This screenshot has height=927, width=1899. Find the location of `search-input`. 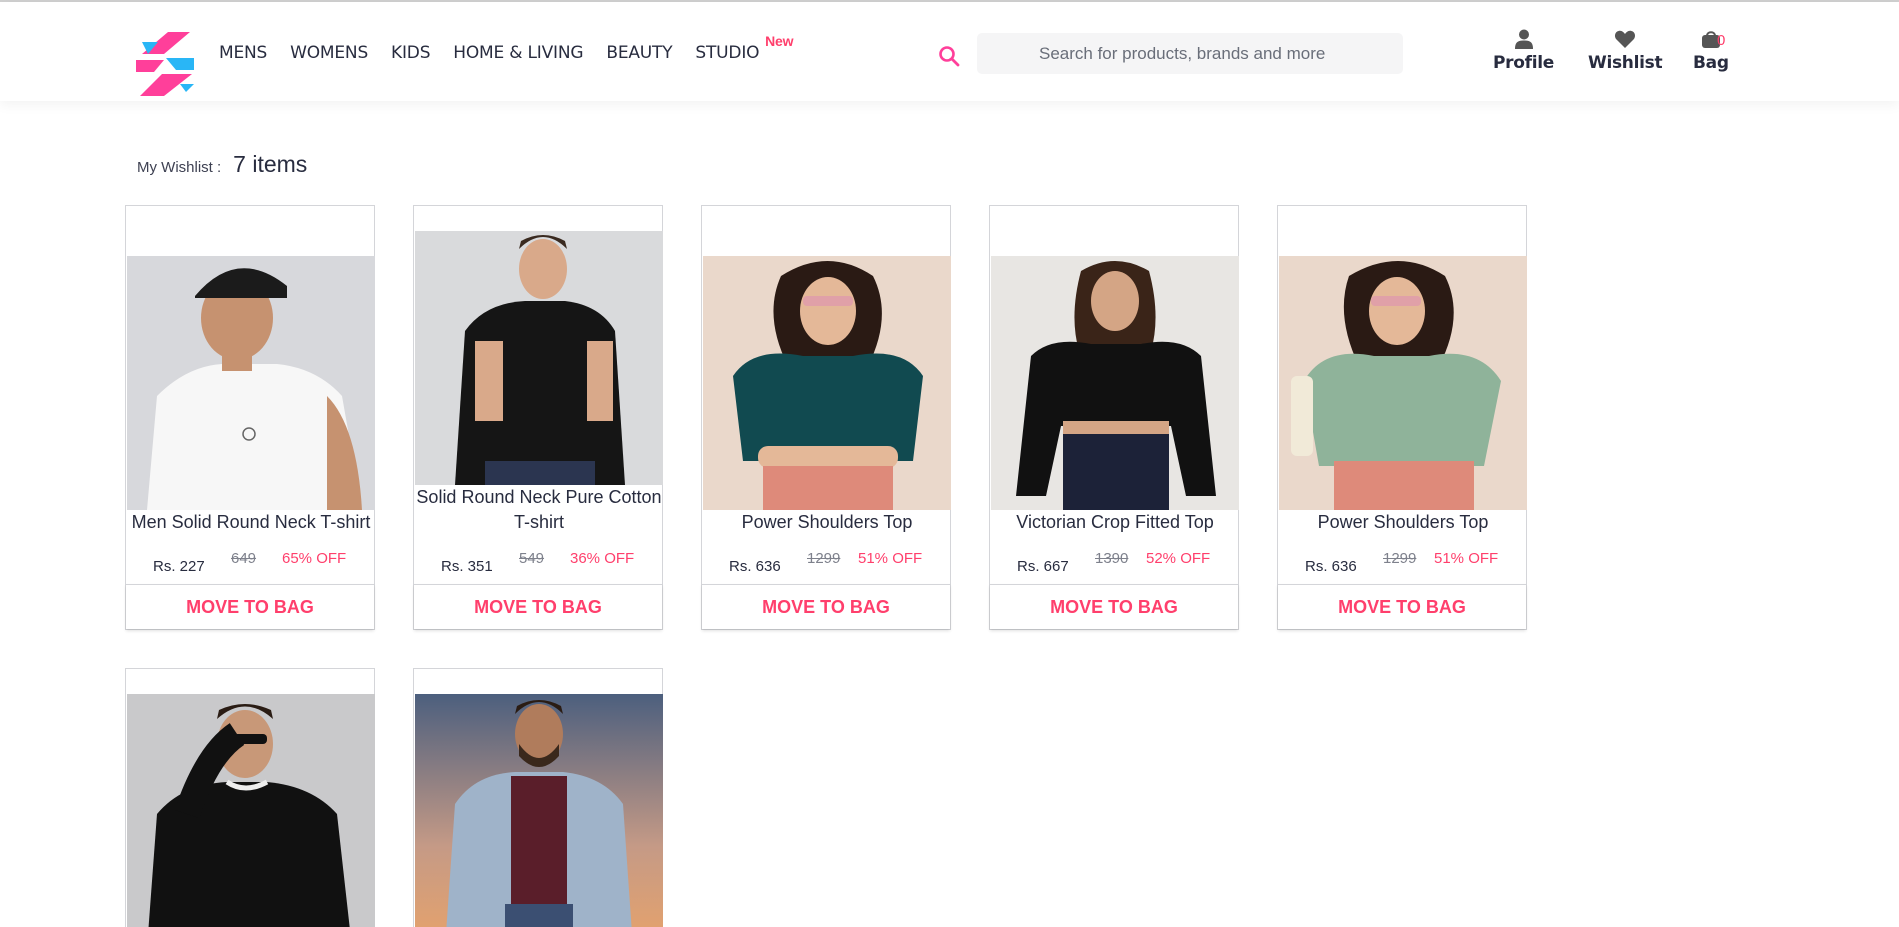

search-input is located at coordinates (1190, 53).